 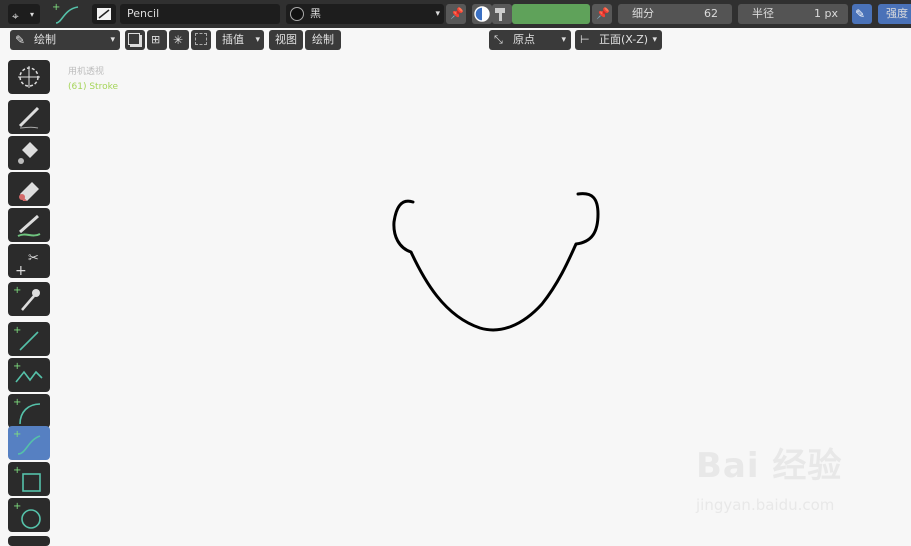 What do you see at coordinates (29, 541) in the screenshot?
I see `tool-more` at bounding box center [29, 541].